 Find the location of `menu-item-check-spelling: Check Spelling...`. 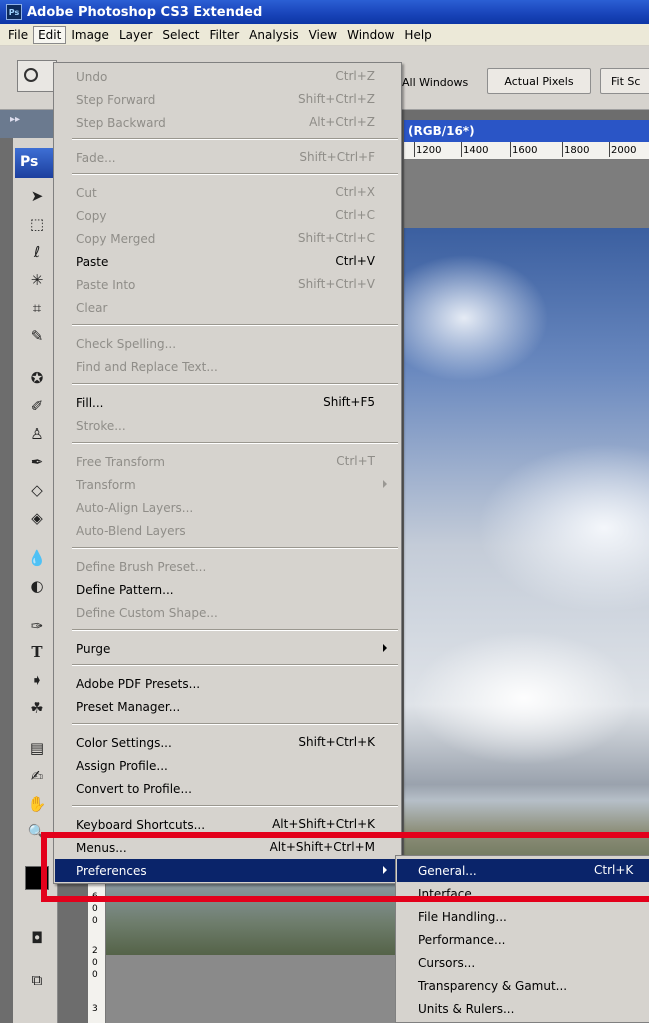

menu-item-check-spelling: Check Spelling... is located at coordinates (227, 343).